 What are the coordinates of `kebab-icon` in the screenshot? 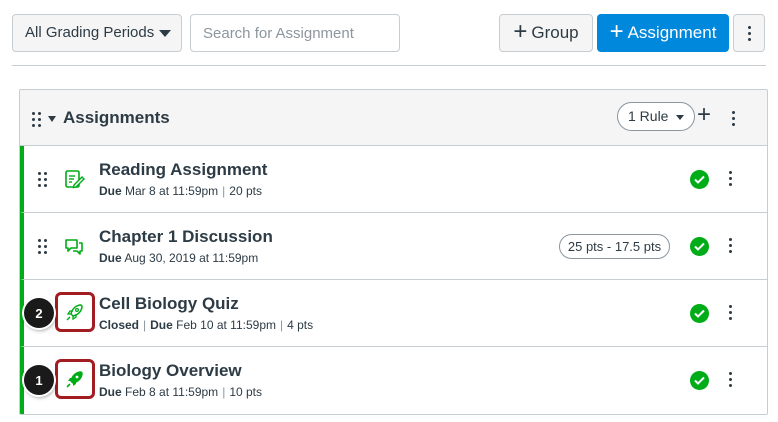 It's located at (749, 33).